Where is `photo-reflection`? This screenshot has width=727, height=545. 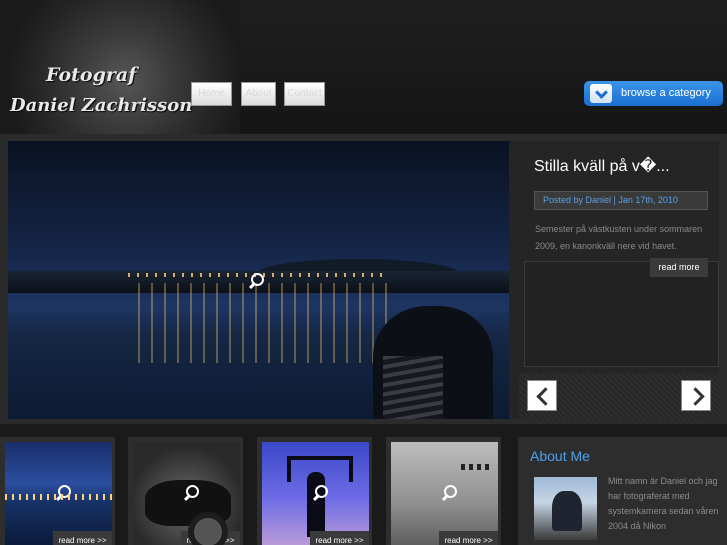 photo-reflection is located at coordinates (263, 323).